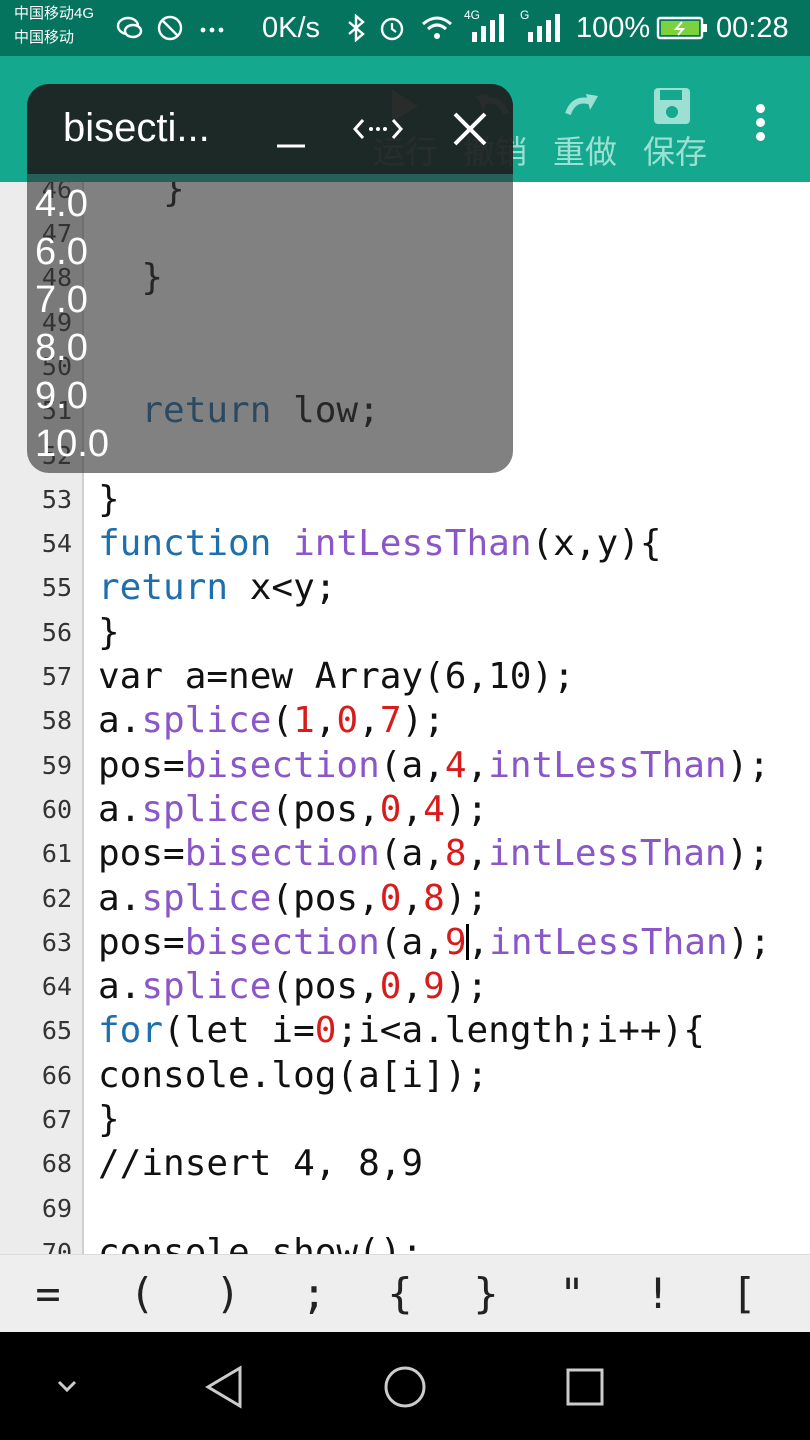  Describe the element at coordinates (405, 1120) in the screenshot. I see `code-line: 67}` at that location.